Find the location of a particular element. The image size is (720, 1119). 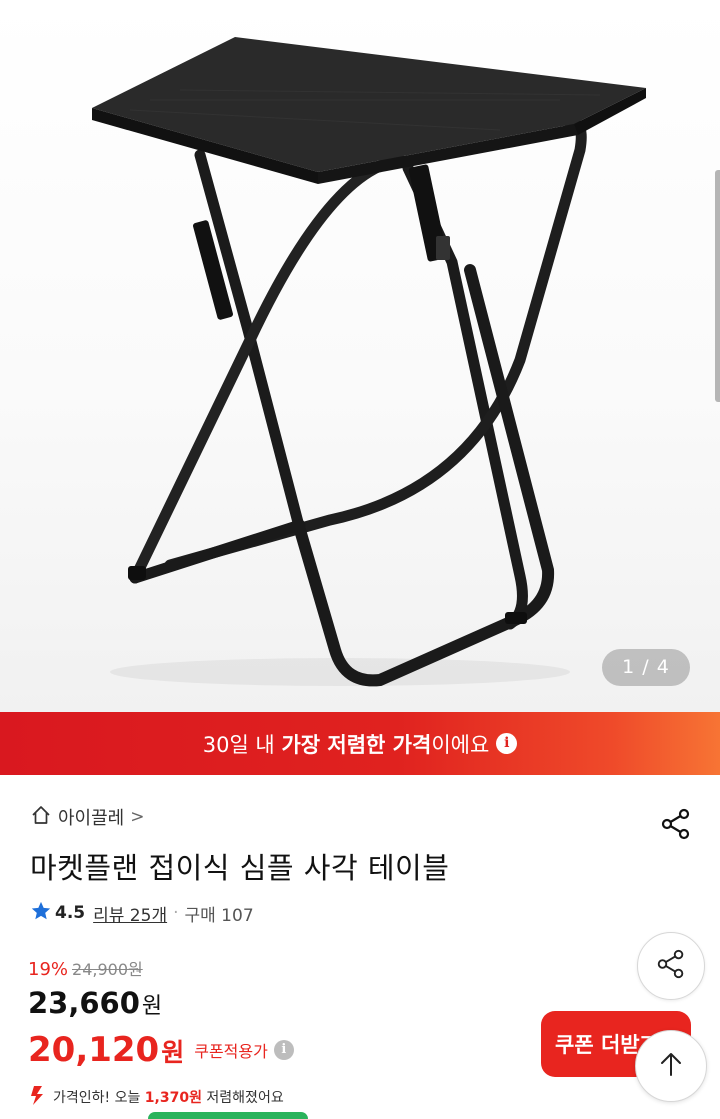

price-drop-notice: 가격인하! 오늘 1,370원 저렴해졌어요 is located at coordinates (156, 1097).